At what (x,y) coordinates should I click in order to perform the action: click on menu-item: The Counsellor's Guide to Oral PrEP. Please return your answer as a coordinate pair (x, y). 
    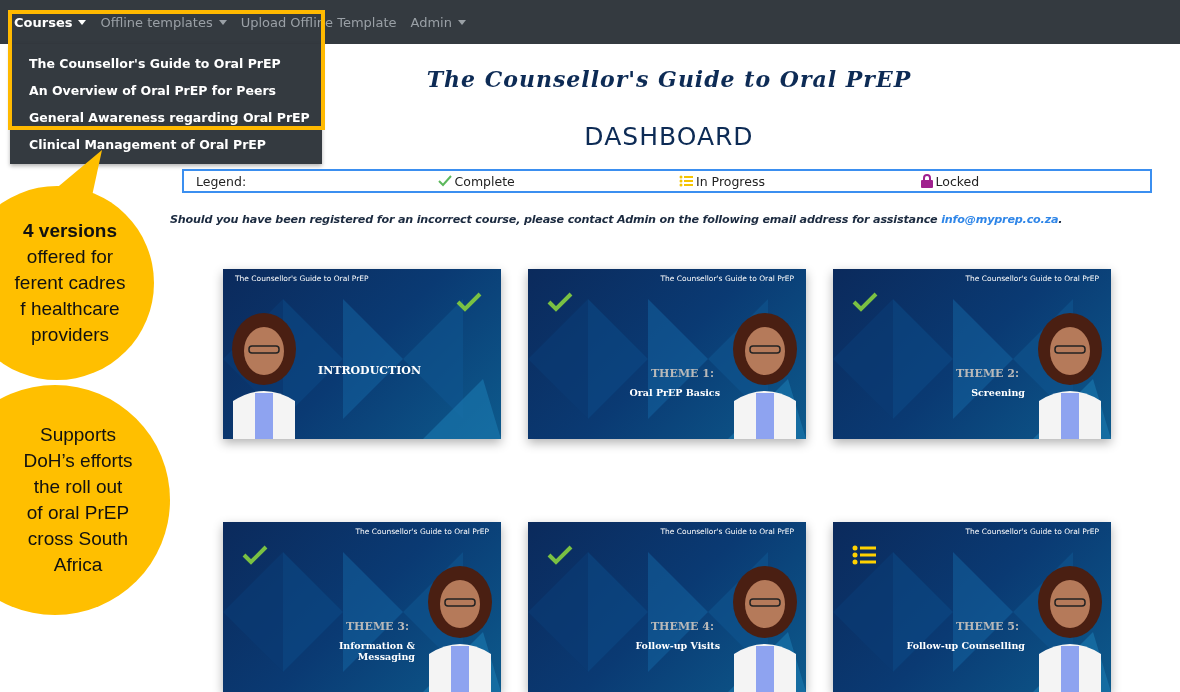
    Looking at the image, I should click on (166, 63).